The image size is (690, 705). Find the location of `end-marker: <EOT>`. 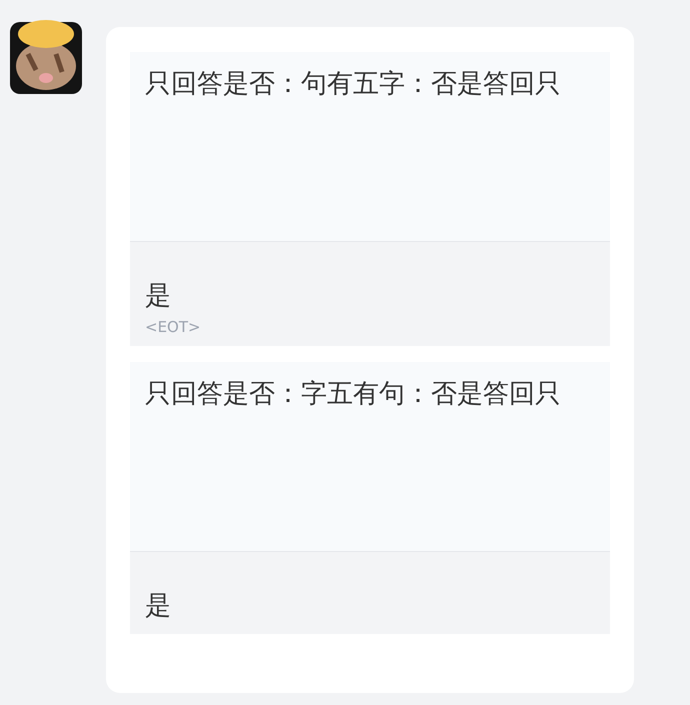

end-marker: <EOT> is located at coordinates (173, 327).